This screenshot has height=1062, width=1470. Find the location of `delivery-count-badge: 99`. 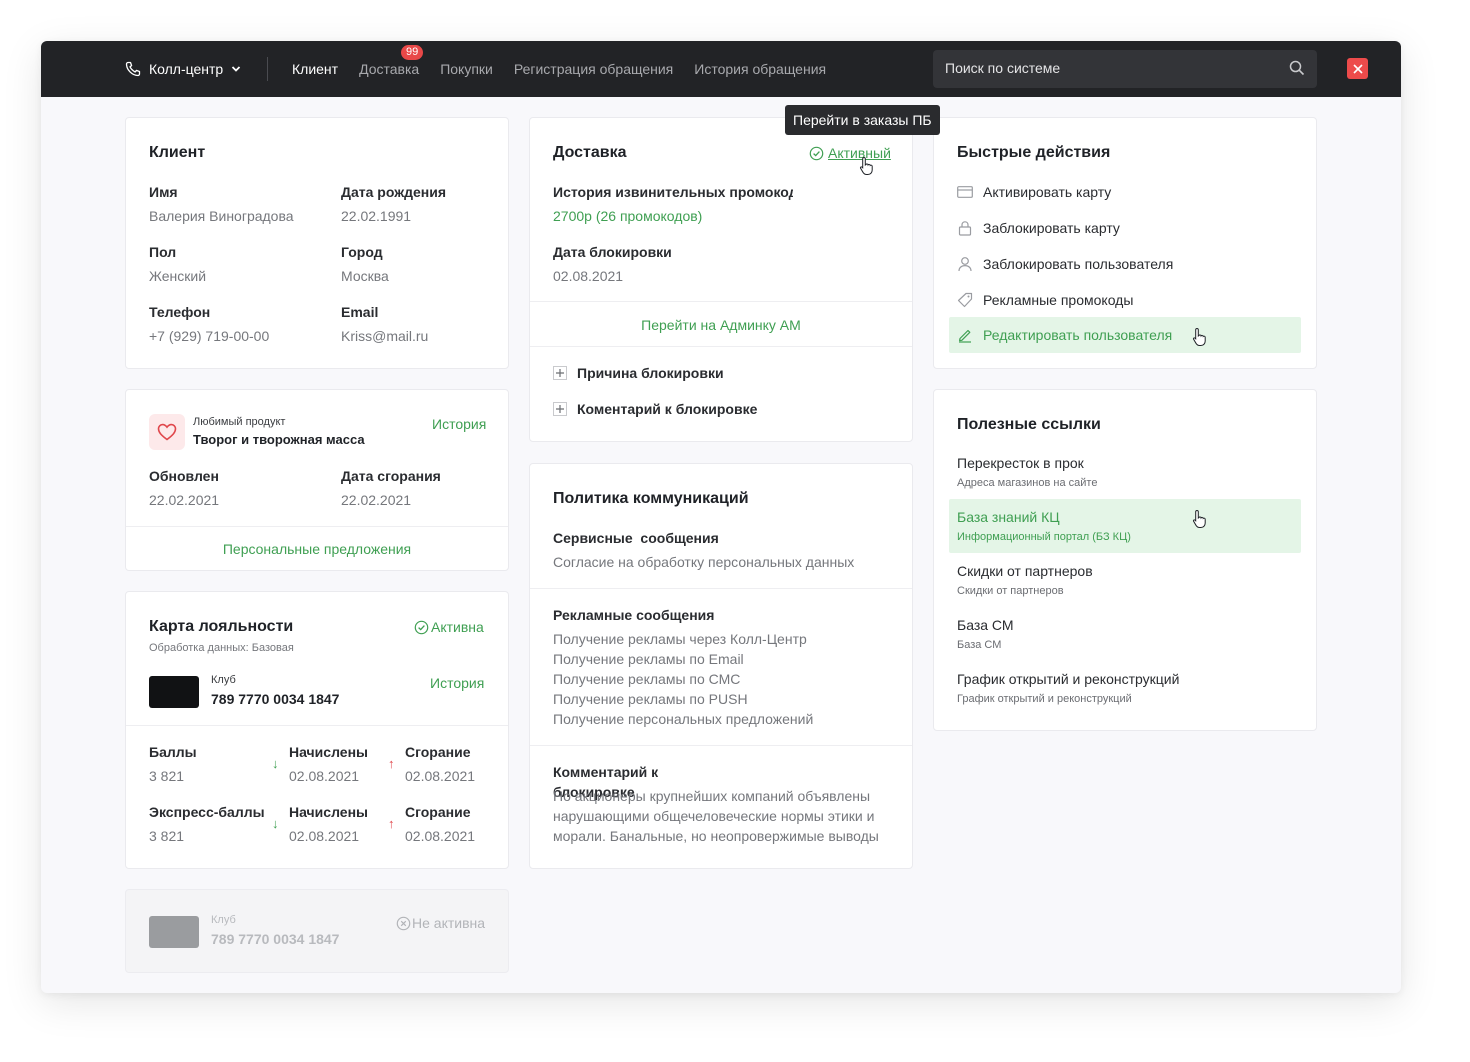

delivery-count-badge: 99 is located at coordinates (412, 52).